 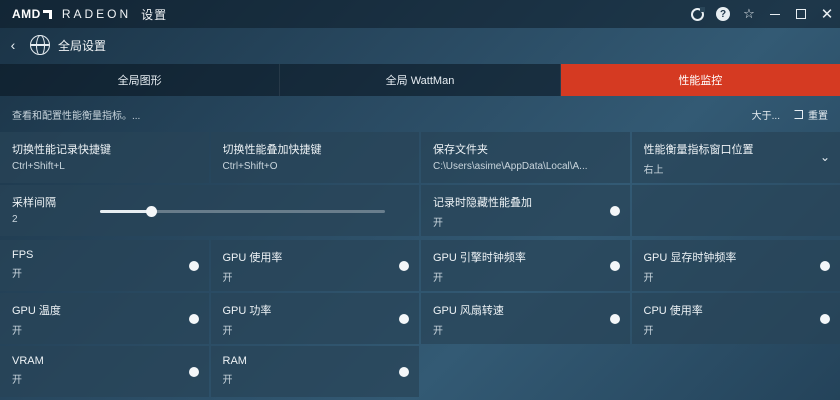 What do you see at coordinates (735, 157) in the screenshot?
I see `overlay-position-dropdown: 性能衡量指标窗口位置 右上 ⌄` at bounding box center [735, 157].